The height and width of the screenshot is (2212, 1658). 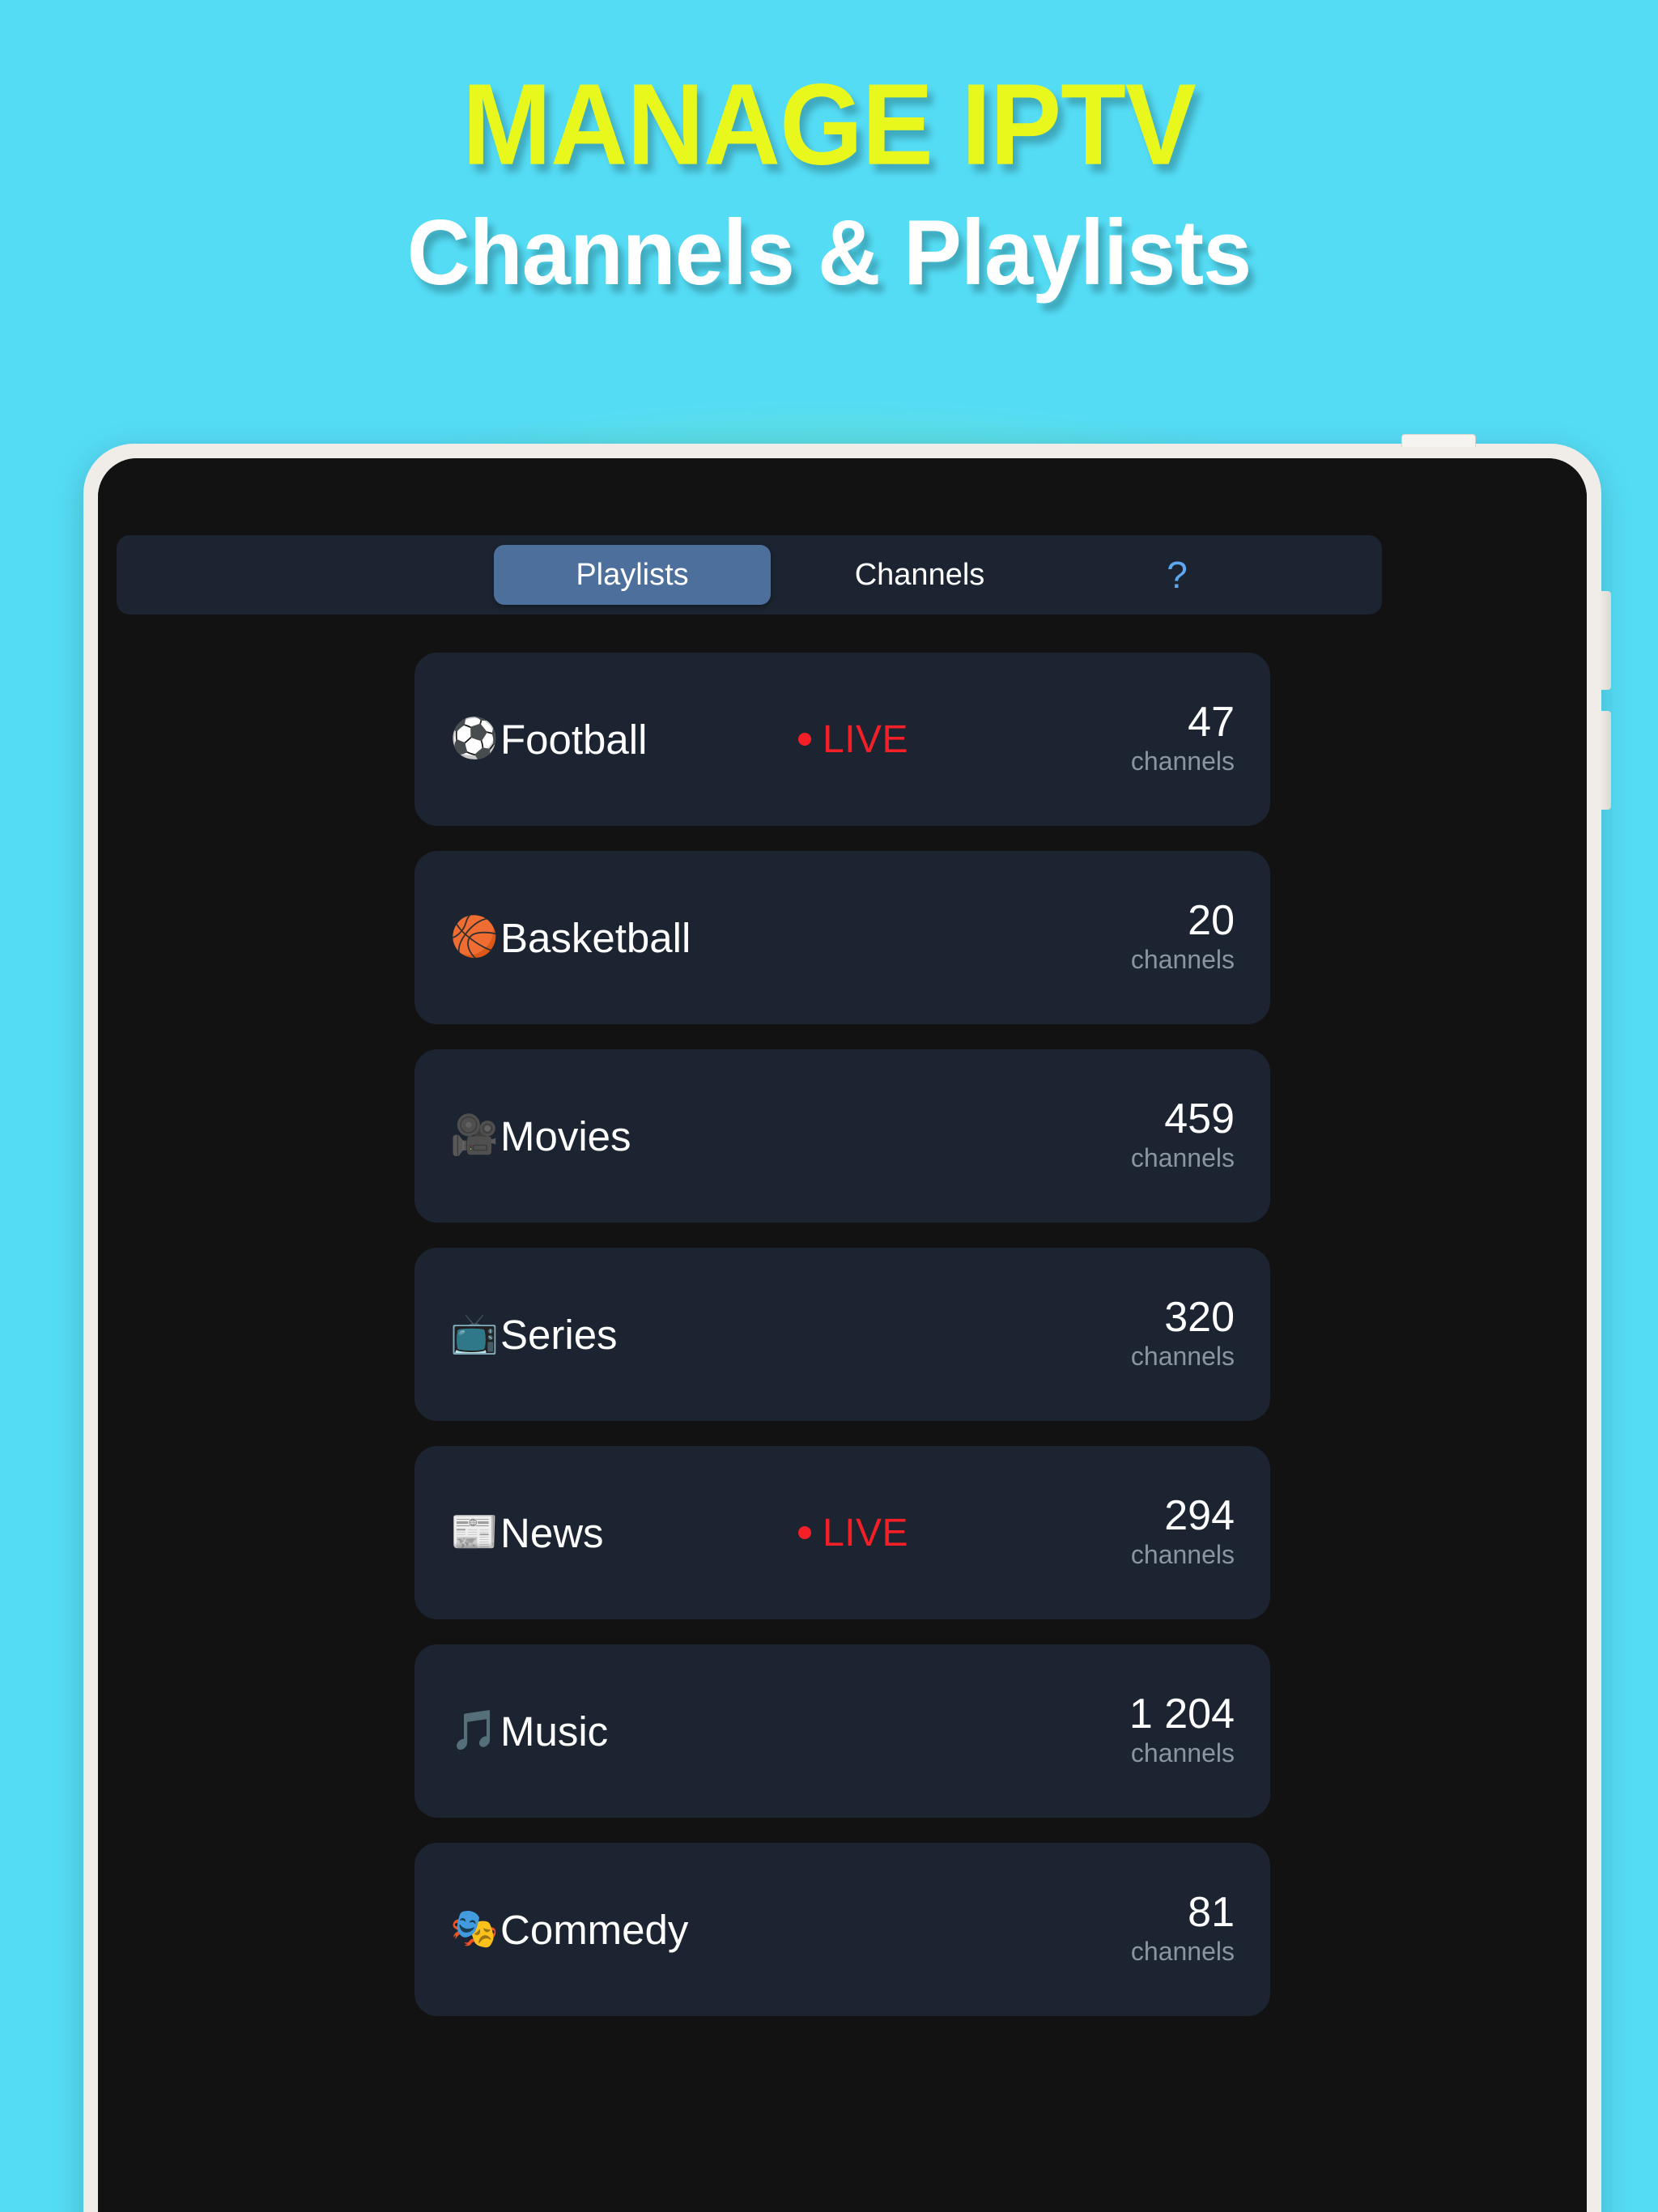 What do you see at coordinates (474, 1730) in the screenshot?
I see `music-note-icon: 🎵` at bounding box center [474, 1730].